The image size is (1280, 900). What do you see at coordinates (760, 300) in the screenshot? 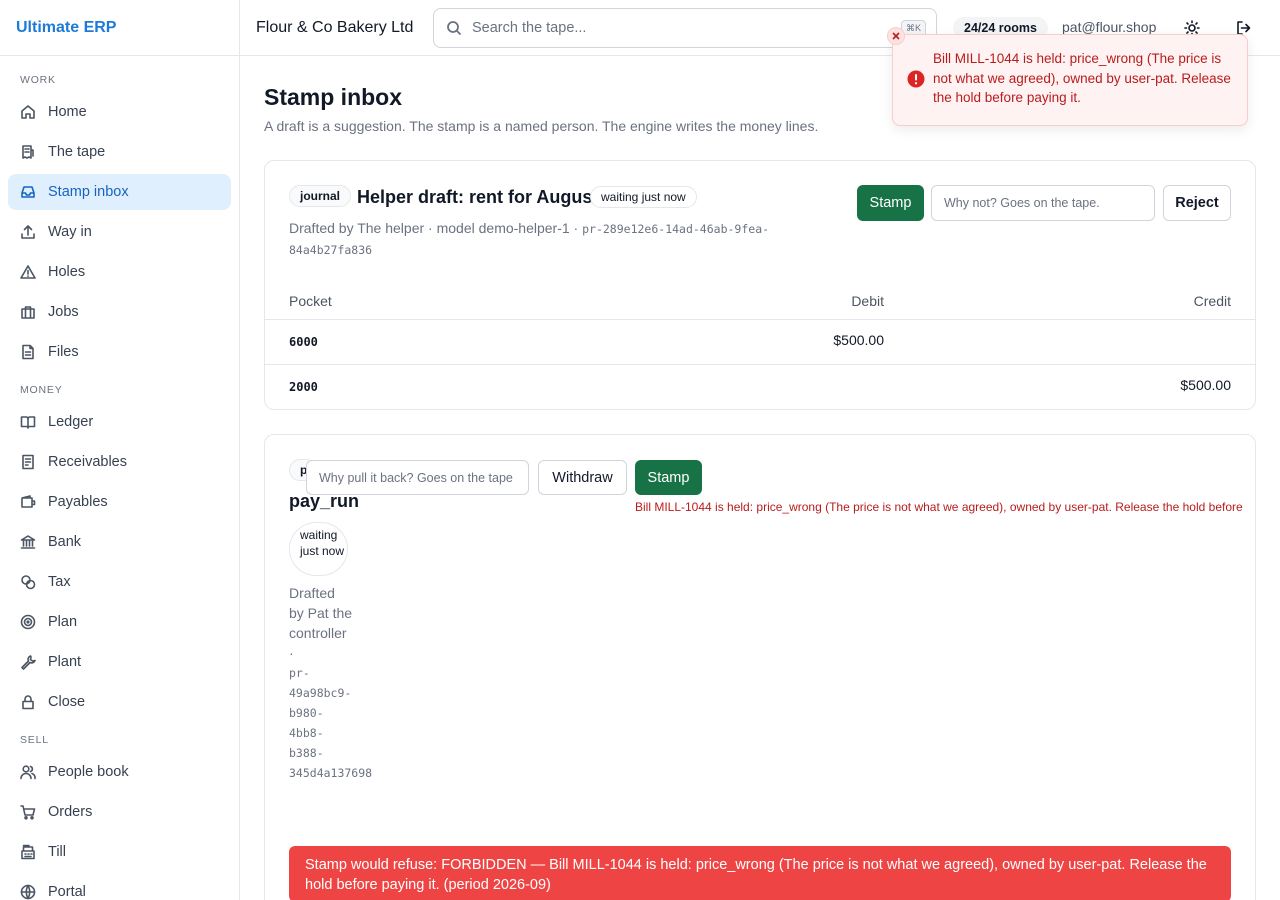
I see `table-header: Pocket Debit Credit` at bounding box center [760, 300].